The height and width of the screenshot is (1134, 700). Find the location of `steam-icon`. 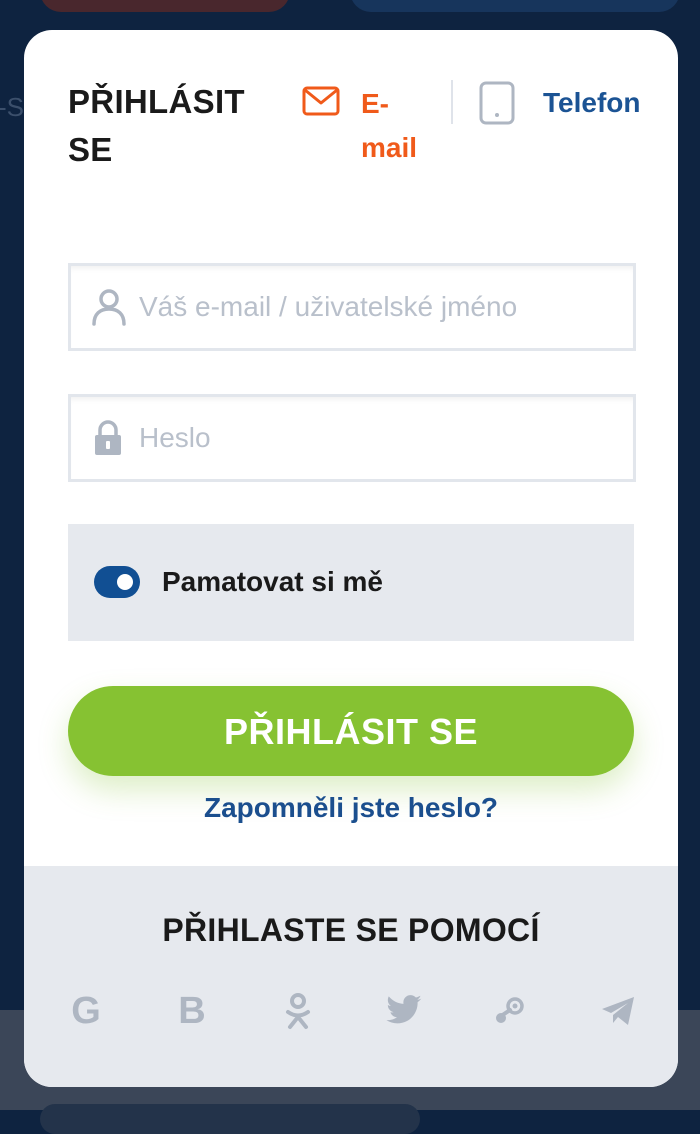

steam-icon is located at coordinates (510, 1011).